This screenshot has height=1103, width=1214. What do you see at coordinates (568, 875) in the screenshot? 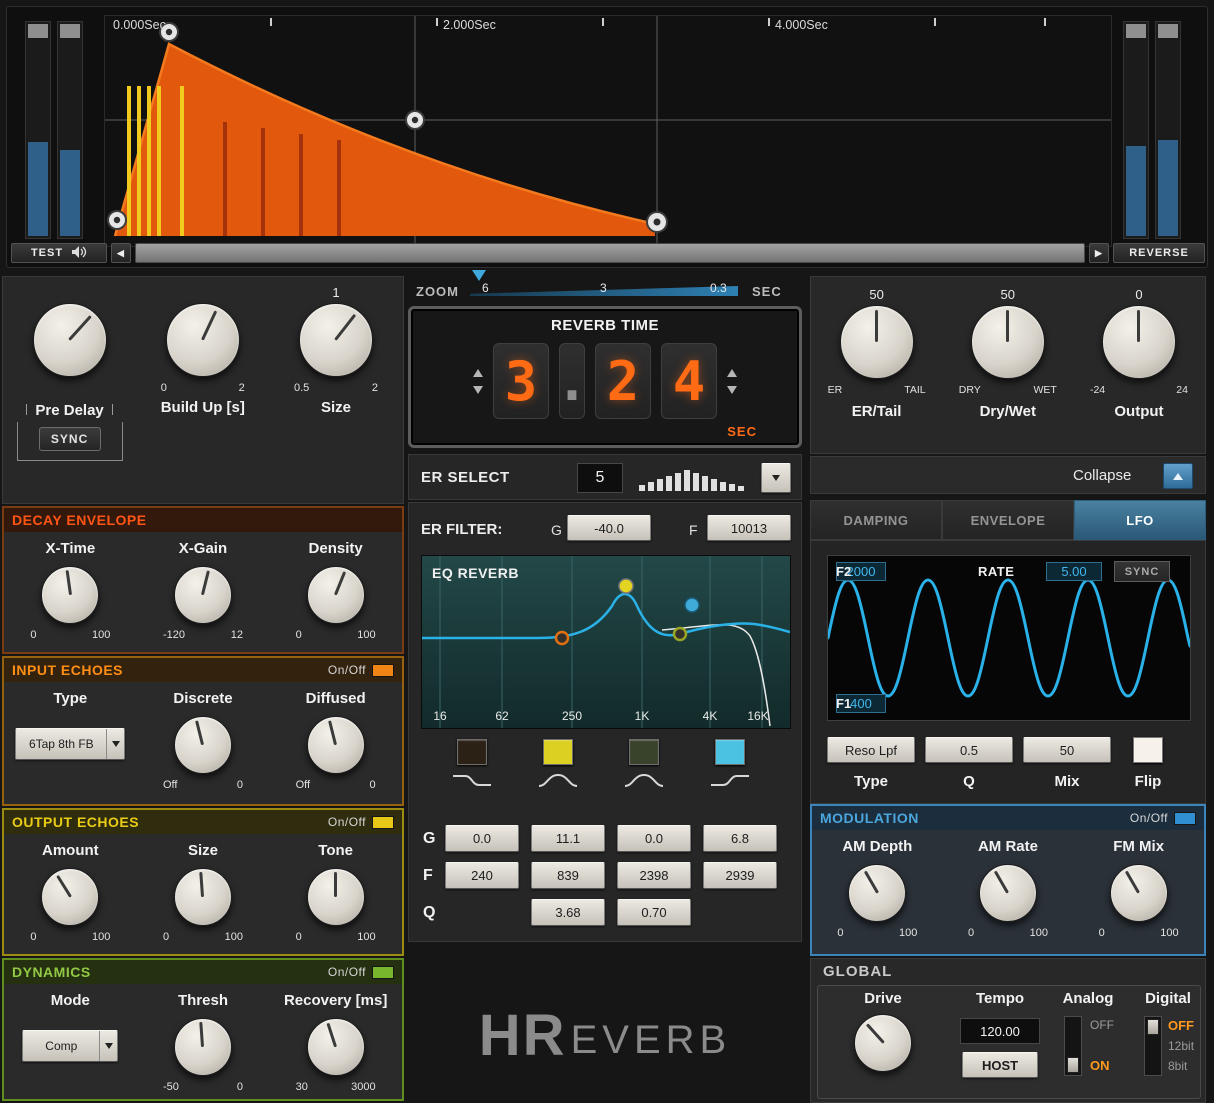
I see `band2-freq-value: 839` at bounding box center [568, 875].